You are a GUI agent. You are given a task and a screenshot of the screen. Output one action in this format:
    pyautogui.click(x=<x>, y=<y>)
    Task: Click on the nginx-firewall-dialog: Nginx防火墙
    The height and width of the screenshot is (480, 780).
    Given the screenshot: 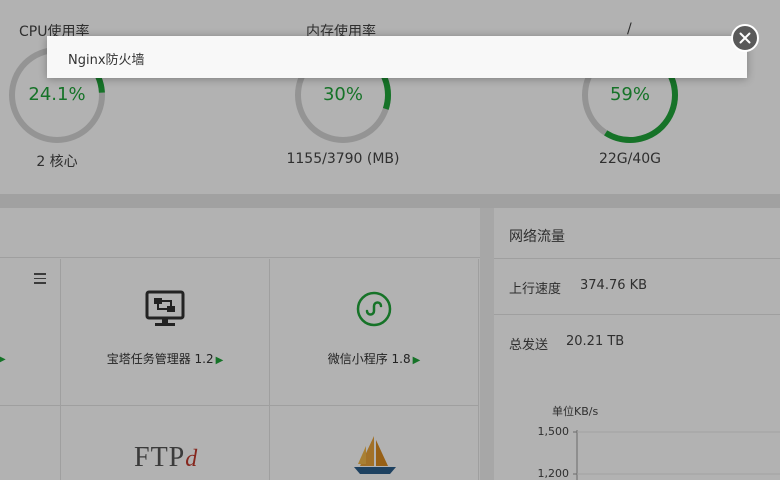 What is the action you would take?
    pyautogui.click(x=397, y=57)
    